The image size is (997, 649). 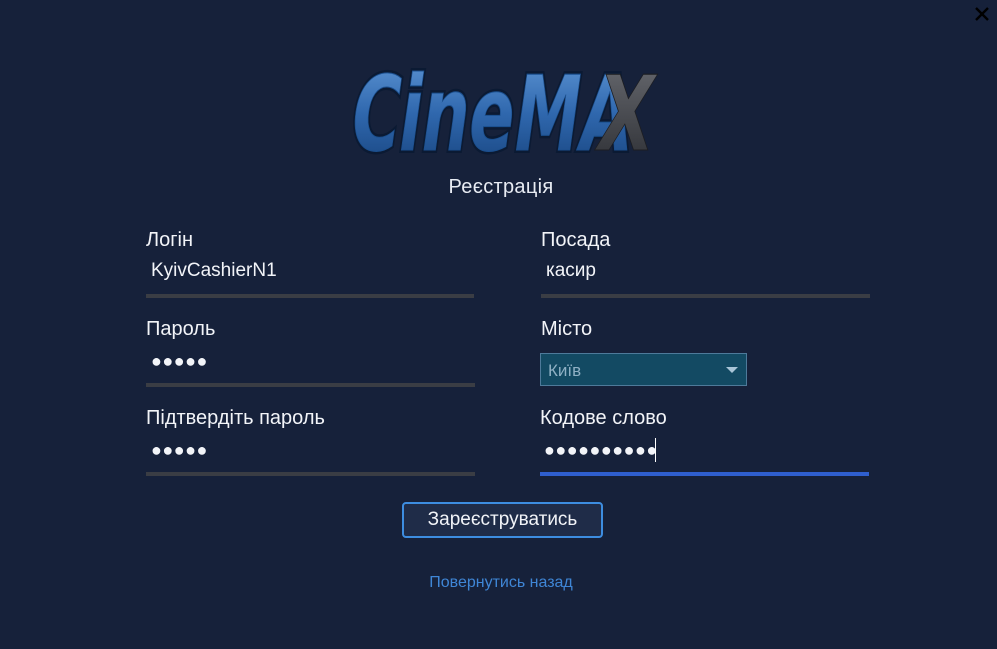 What do you see at coordinates (571, 271) in the screenshot?
I see `position-input: касир` at bounding box center [571, 271].